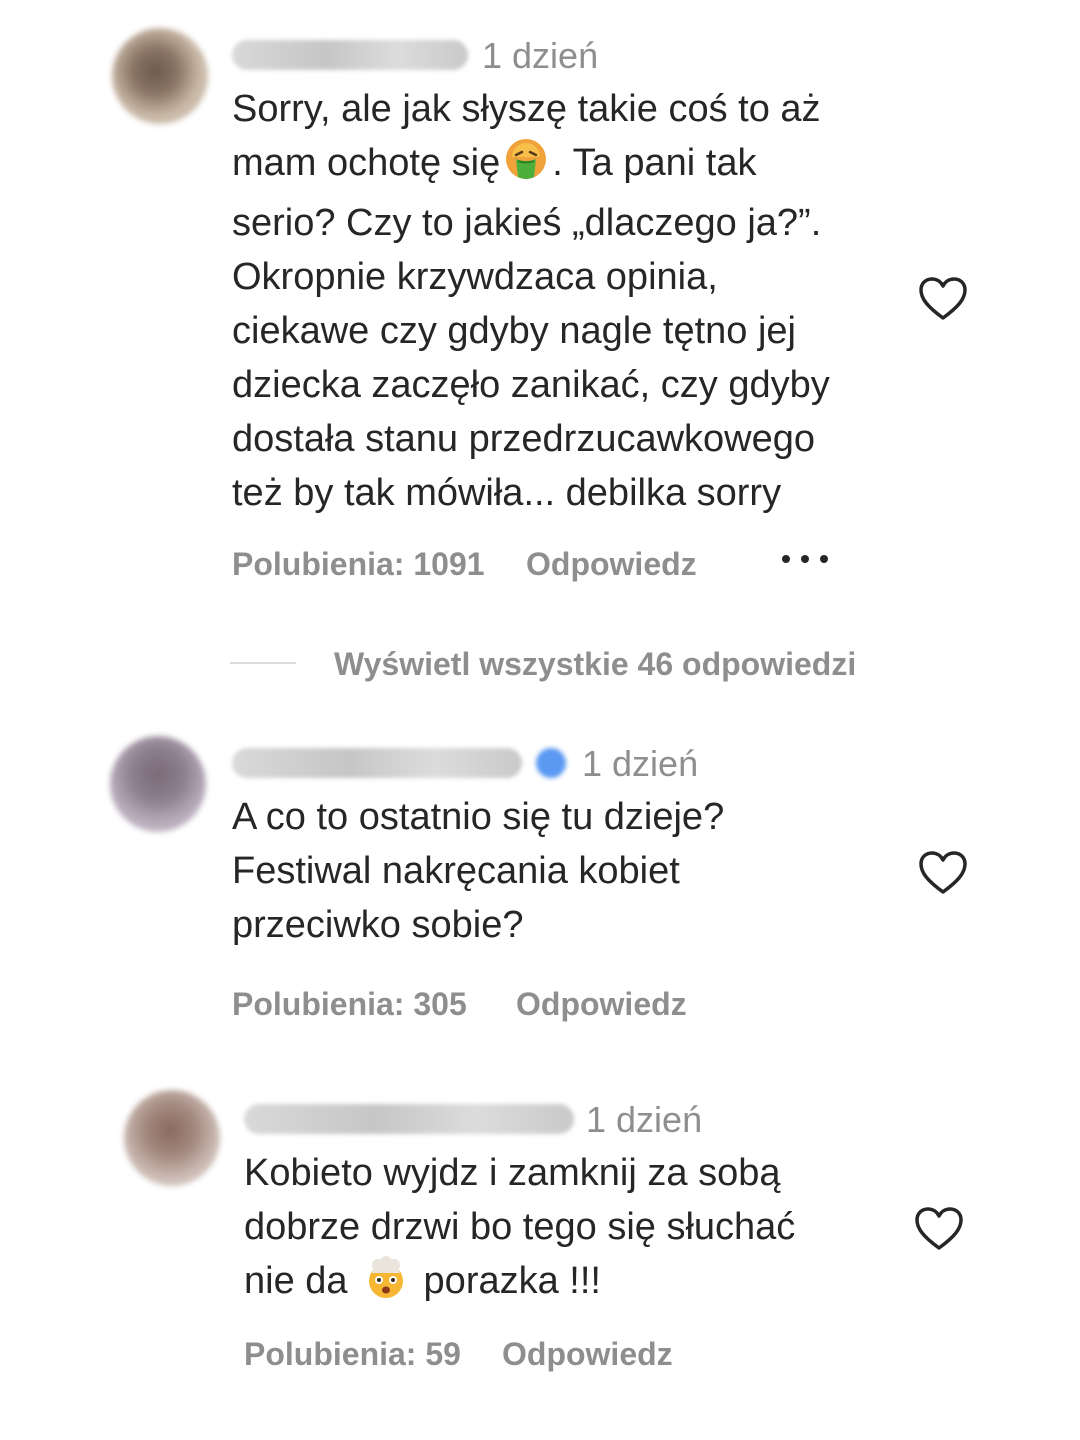 The height and width of the screenshot is (1440, 1080). What do you see at coordinates (520, 1227) in the screenshot?
I see `comment-line: dobrze drzwi bo tego się słuchać` at bounding box center [520, 1227].